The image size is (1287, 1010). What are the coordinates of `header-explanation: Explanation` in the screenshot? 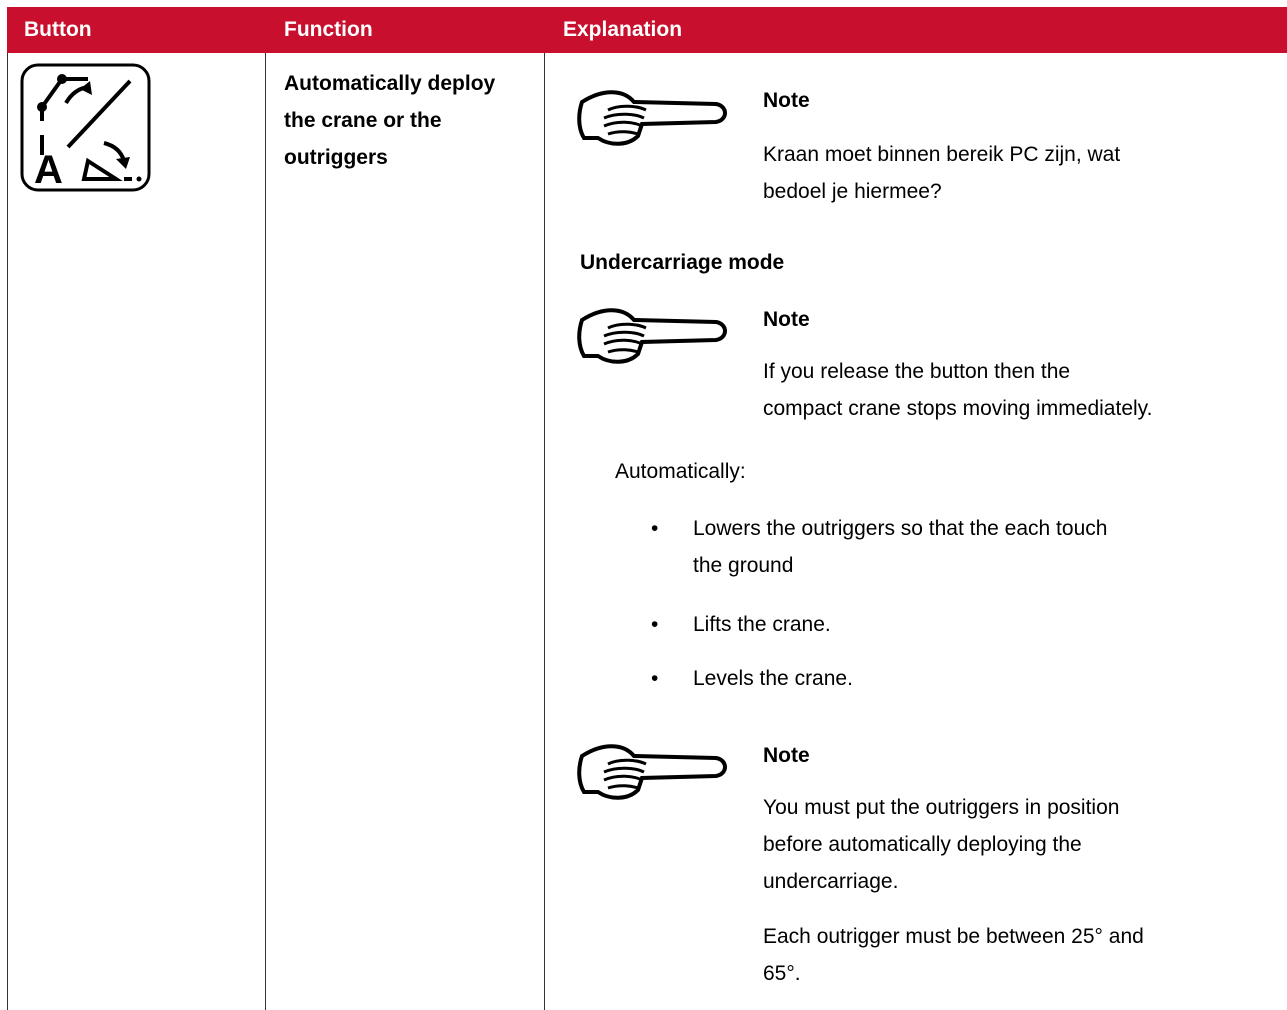 It's located at (623, 29).